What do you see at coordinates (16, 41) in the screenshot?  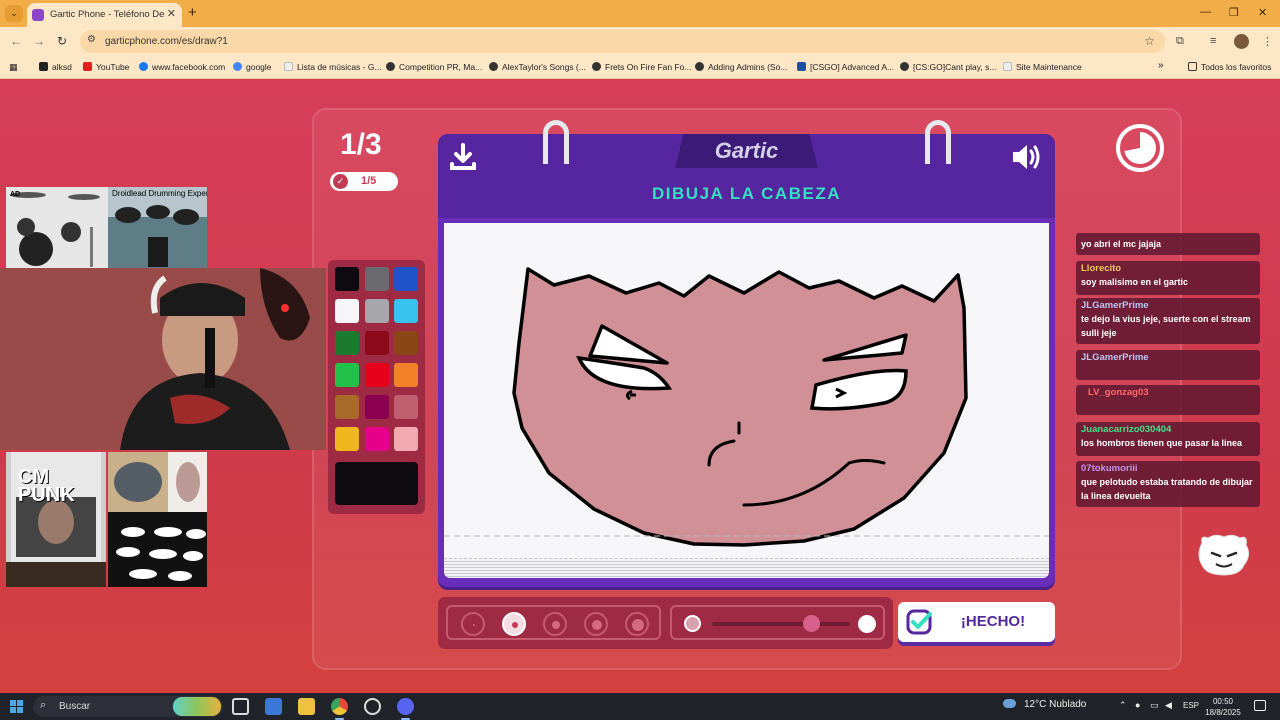 I see `back-icon: ←` at bounding box center [16, 41].